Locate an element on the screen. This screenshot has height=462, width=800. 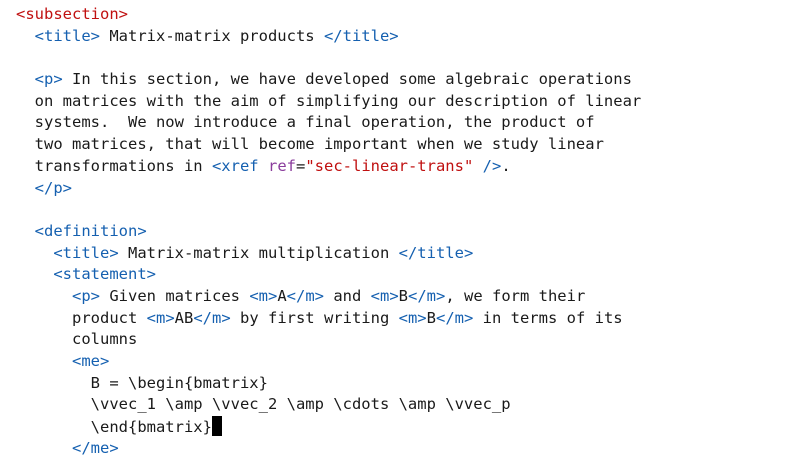
code-text: Given matrices is located at coordinates (175, 295).